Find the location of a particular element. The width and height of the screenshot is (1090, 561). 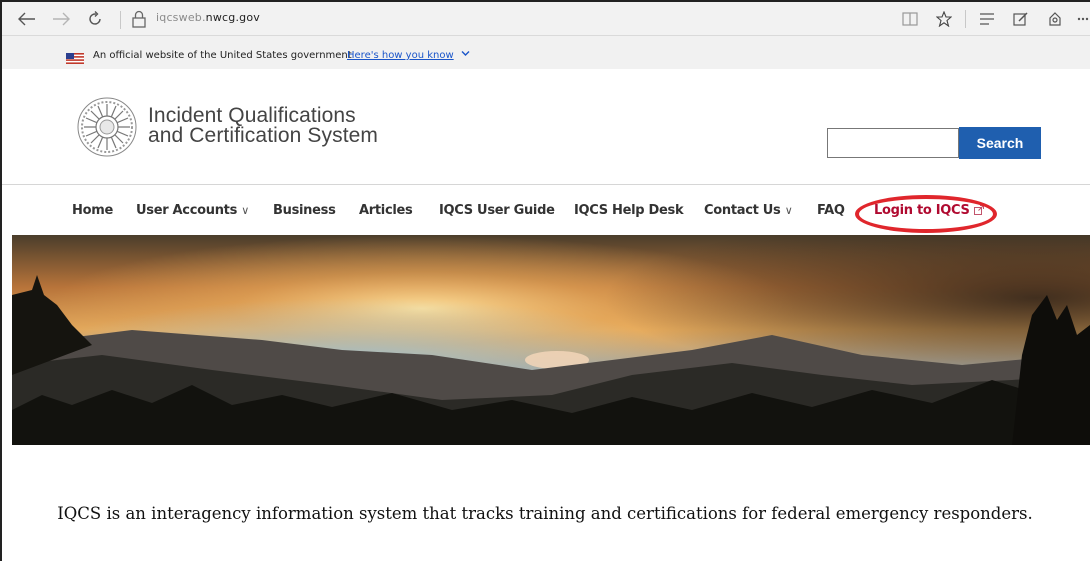

us-flag-icon is located at coordinates (75, 57).